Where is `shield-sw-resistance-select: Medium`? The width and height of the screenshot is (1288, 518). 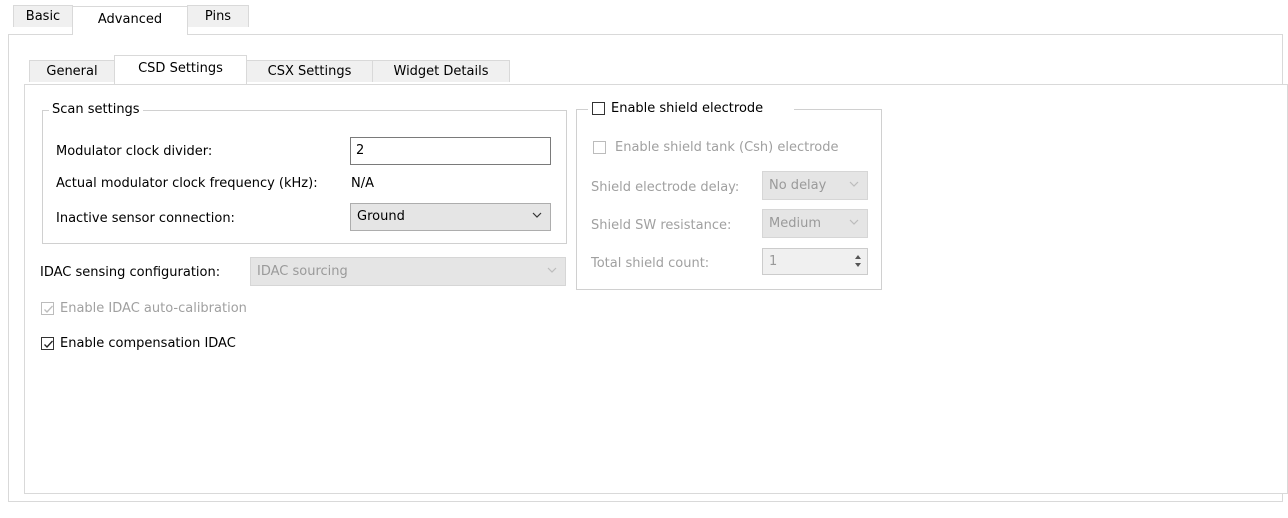
shield-sw-resistance-select: Medium is located at coordinates (815, 223).